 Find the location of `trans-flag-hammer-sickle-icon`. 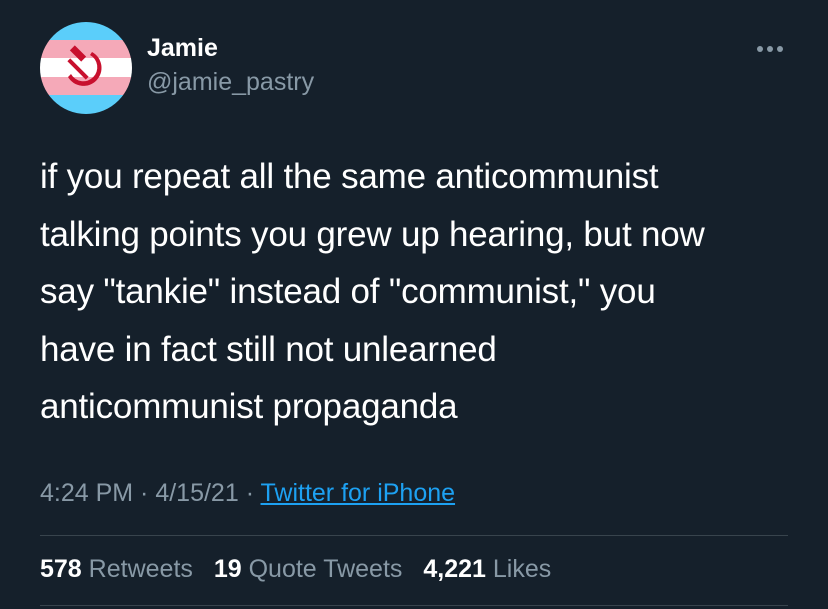

trans-flag-hammer-sickle-icon is located at coordinates (86, 68).